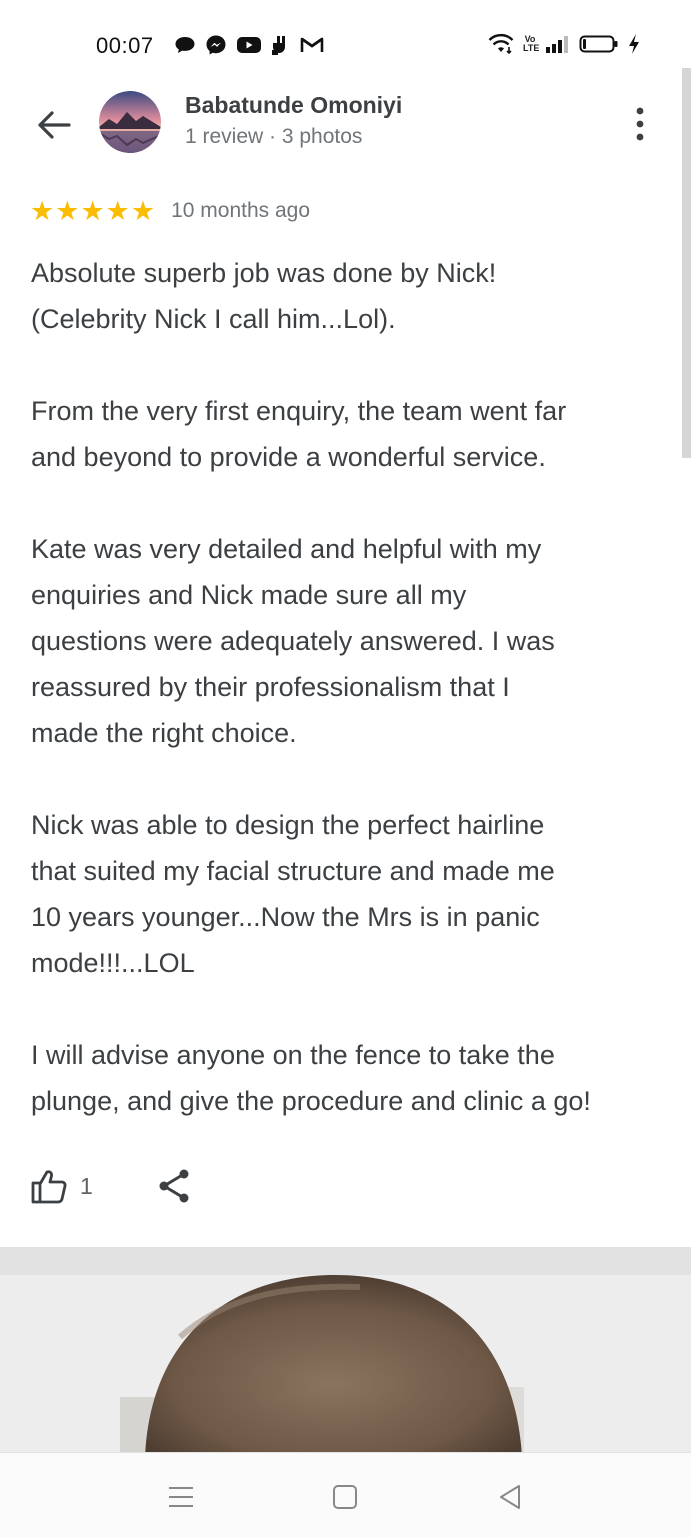  Describe the element at coordinates (278, 45) in the screenshot. I see `app-icon` at that location.